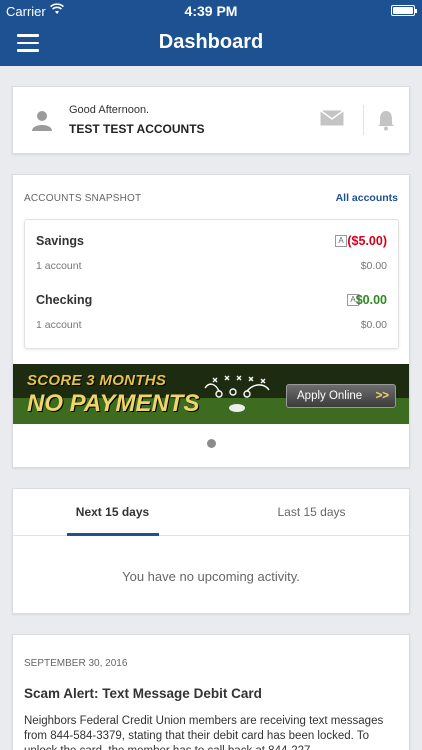 This screenshot has width=422, height=750. What do you see at coordinates (97, 380) in the screenshot?
I see `banner-headline: SCORE 3 MONTHS` at bounding box center [97, 380].